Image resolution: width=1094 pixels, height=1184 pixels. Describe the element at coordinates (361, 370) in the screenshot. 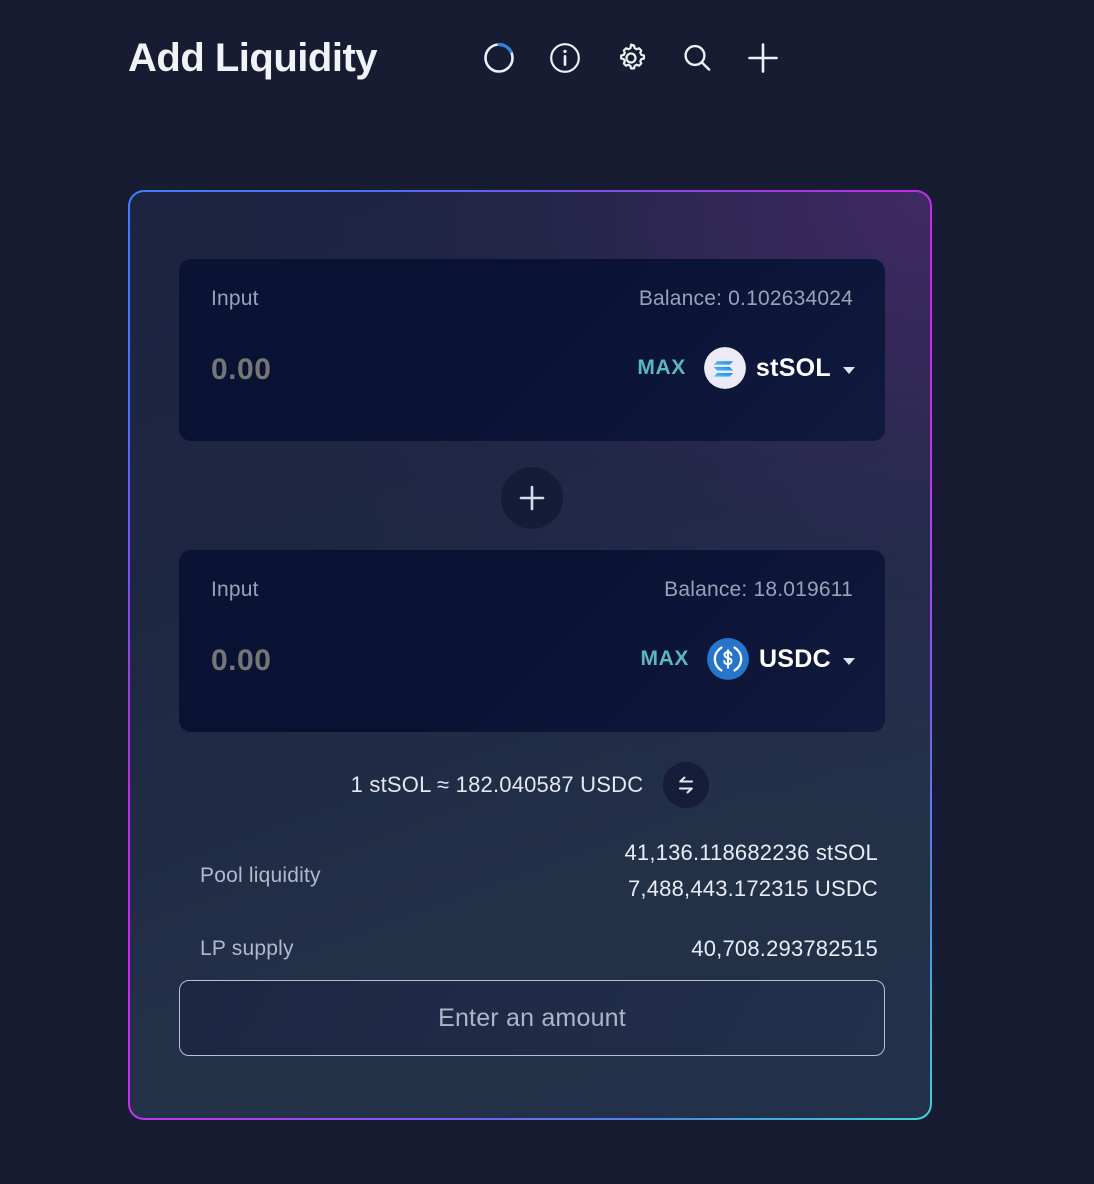

I see `amount-input-stsol` at that location.